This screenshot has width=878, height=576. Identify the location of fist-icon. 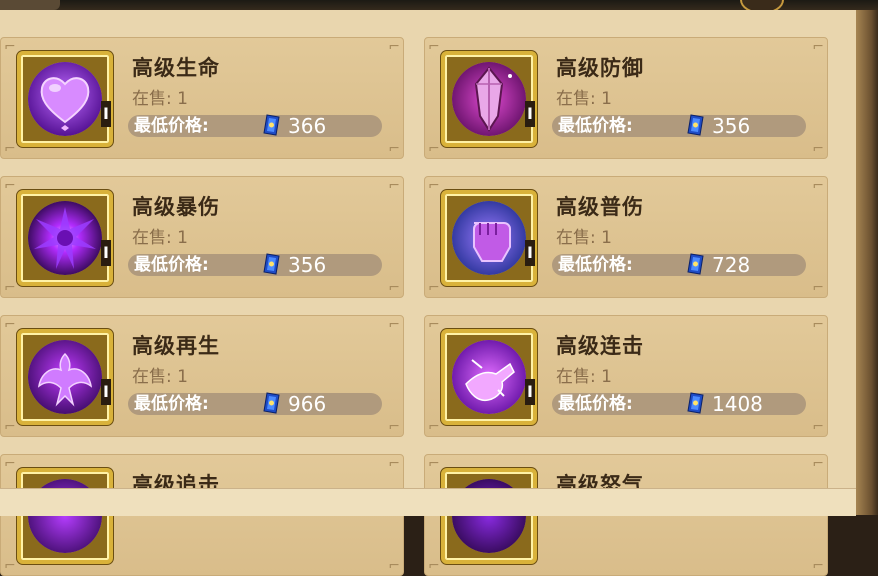
(489, 238).